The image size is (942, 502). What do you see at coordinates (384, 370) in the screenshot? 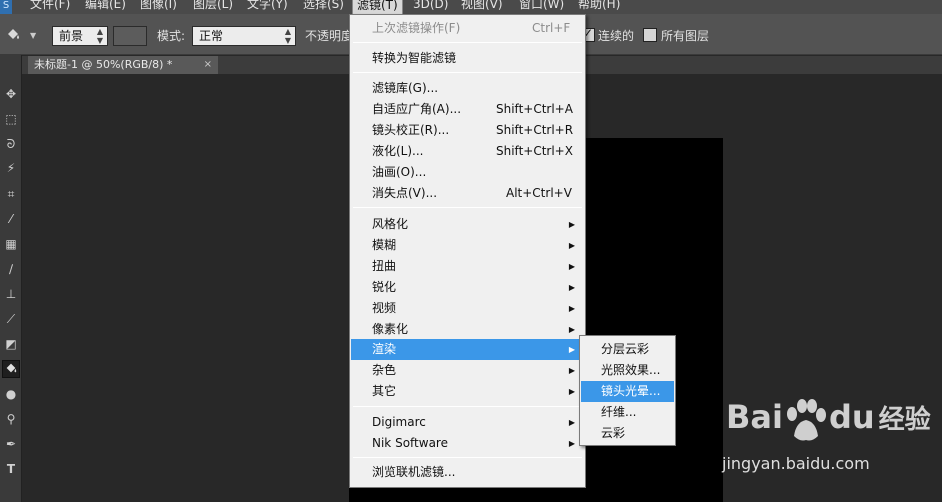
I see `menu-item-label: 杂色` at bounding box center [384, 370].